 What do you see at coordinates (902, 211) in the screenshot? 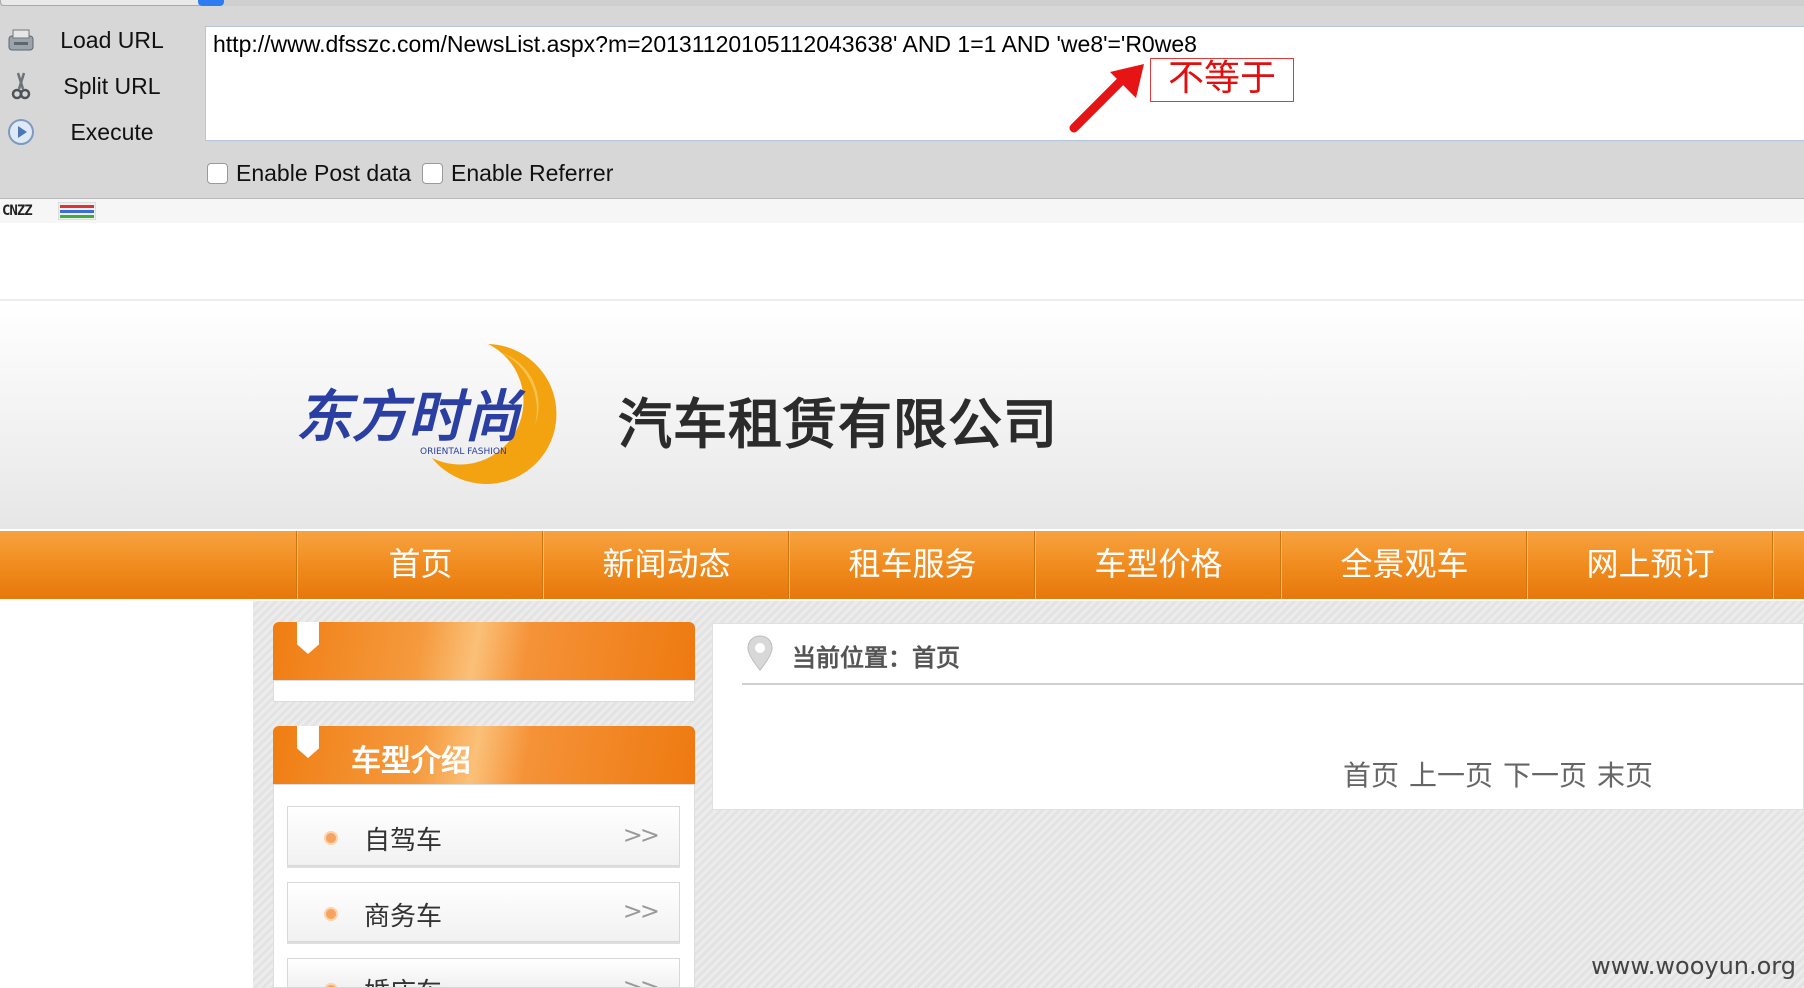
I see `status-strip` at bounding box center [902, 211].